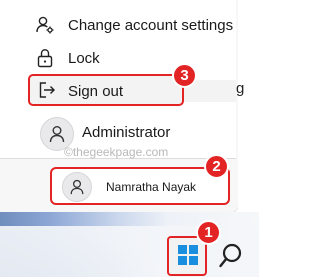  Describe the element at coordinates (248, 106) in the screenshot. I see `start-menu-right-edge` at that location.